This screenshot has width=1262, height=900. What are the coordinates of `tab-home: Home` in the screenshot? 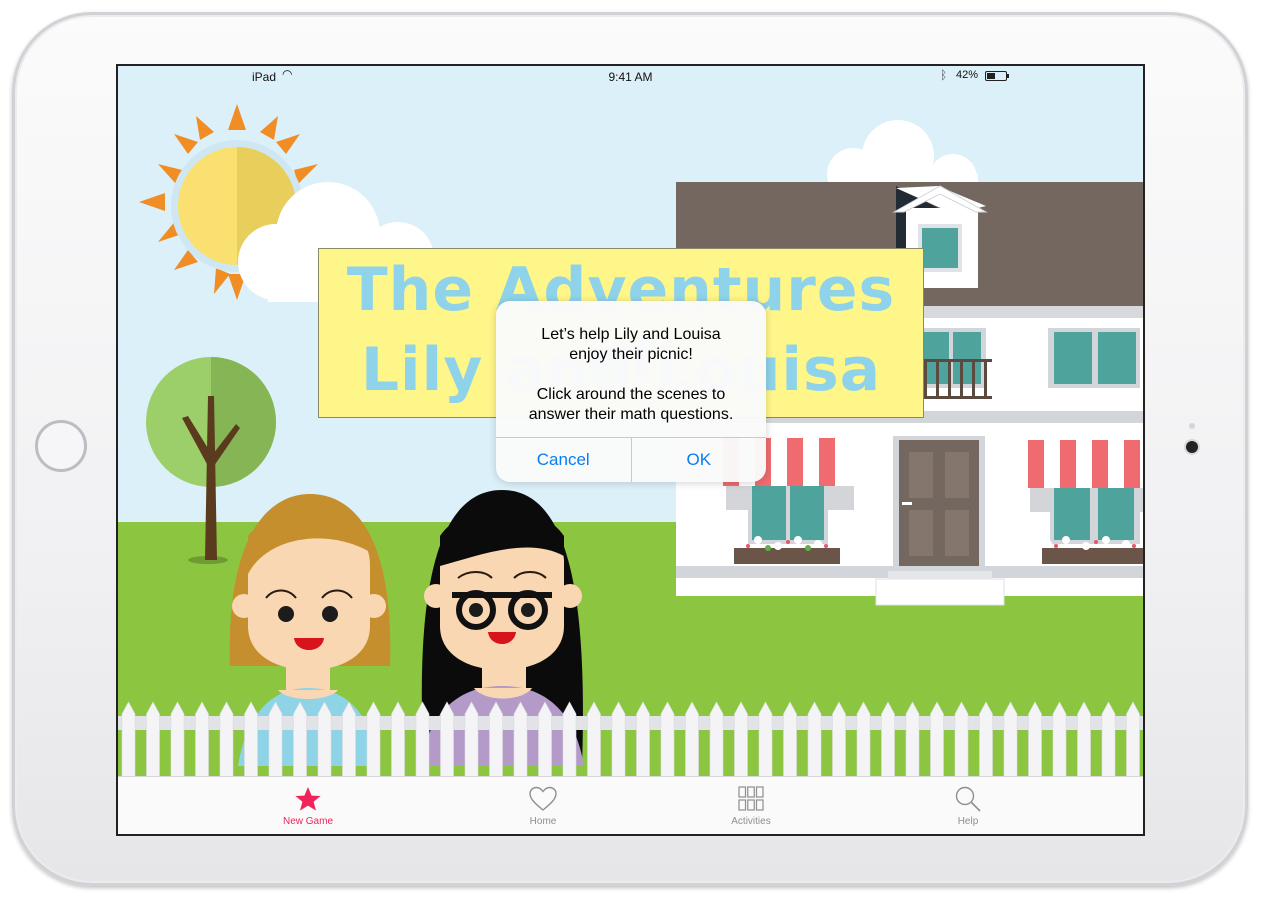 It's located at (543, 805).